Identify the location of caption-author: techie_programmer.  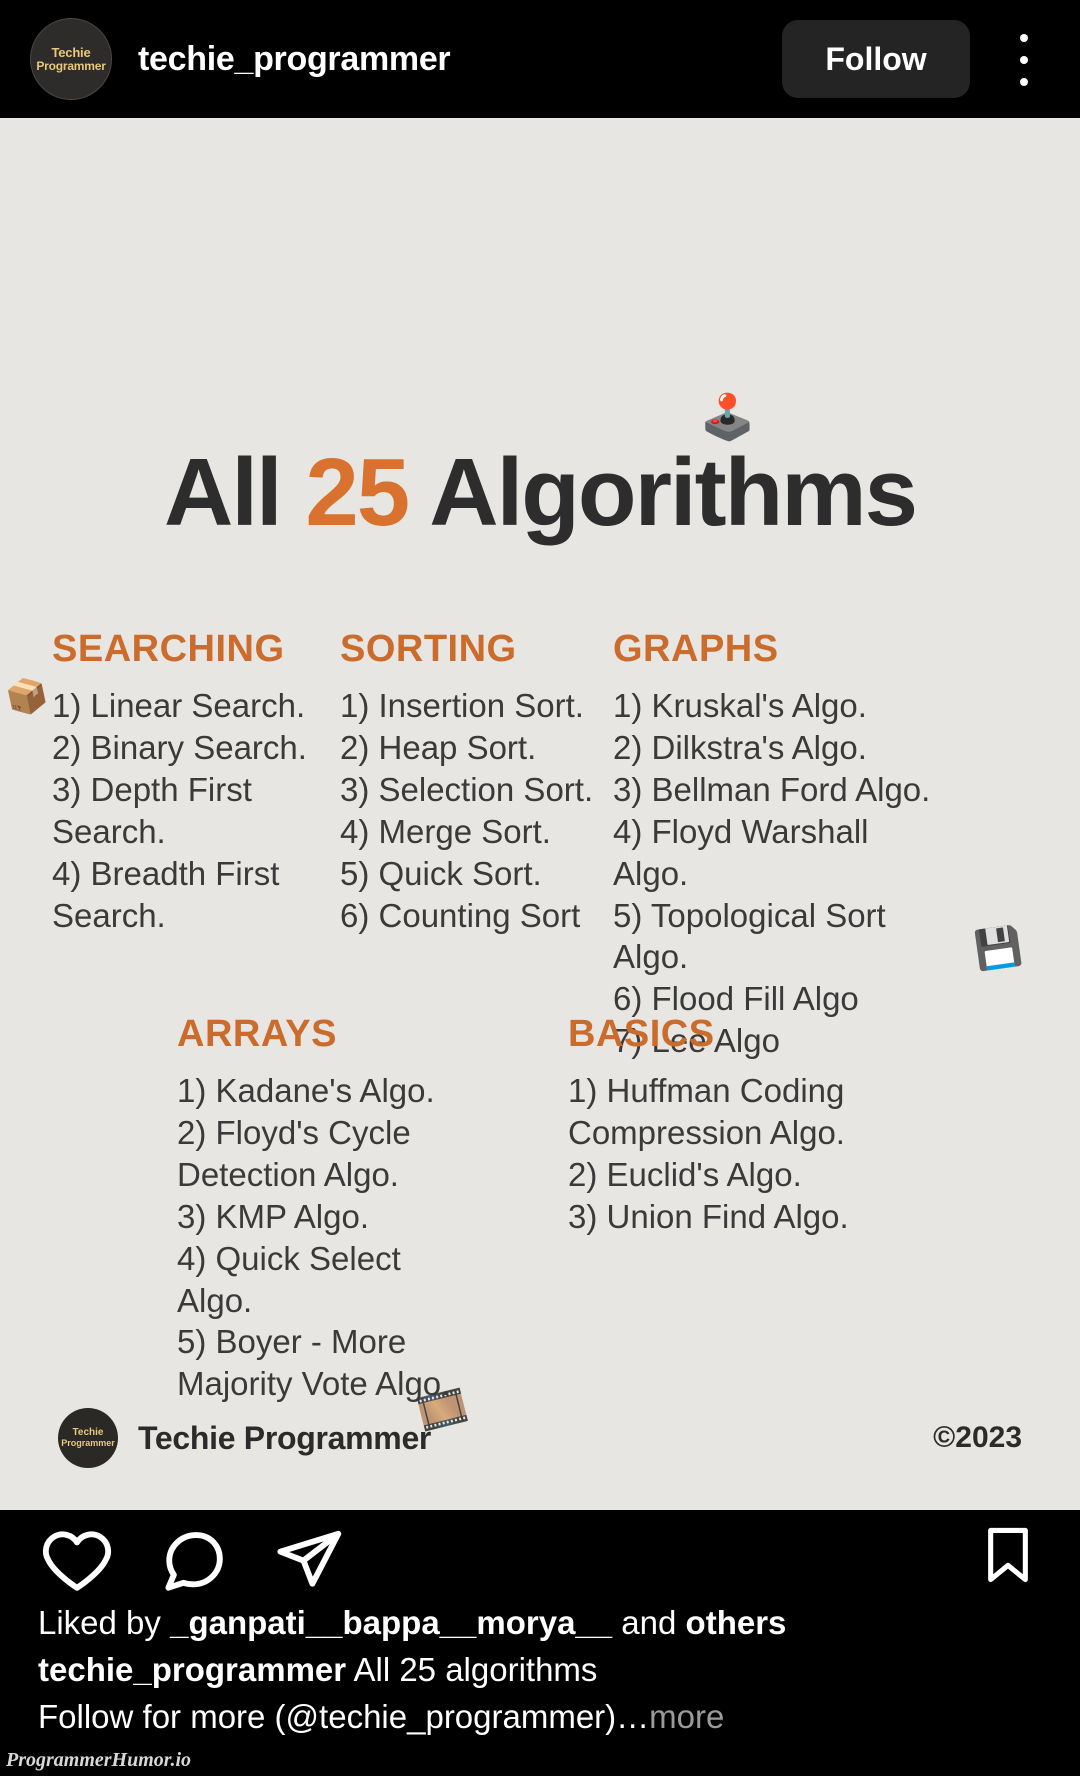
(192, 1669).